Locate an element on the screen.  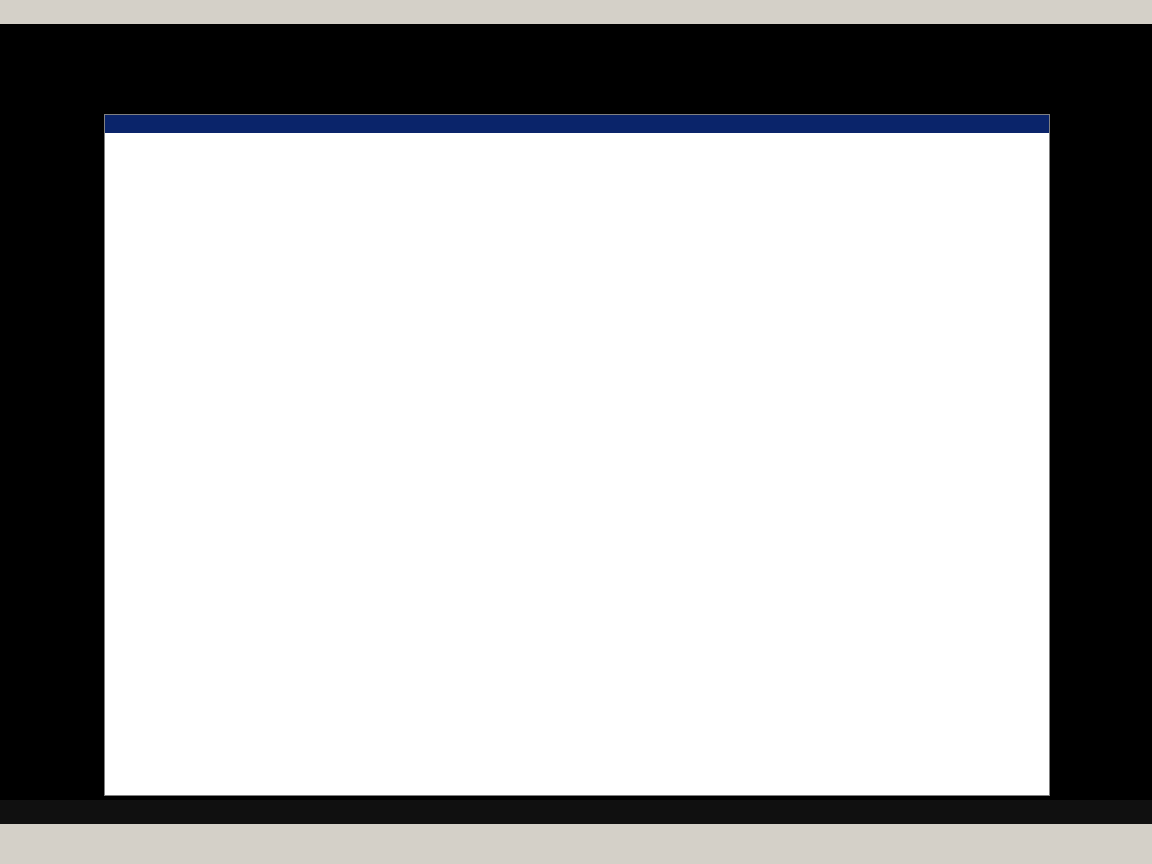
menu-bar is located at coordinates (576, 12).